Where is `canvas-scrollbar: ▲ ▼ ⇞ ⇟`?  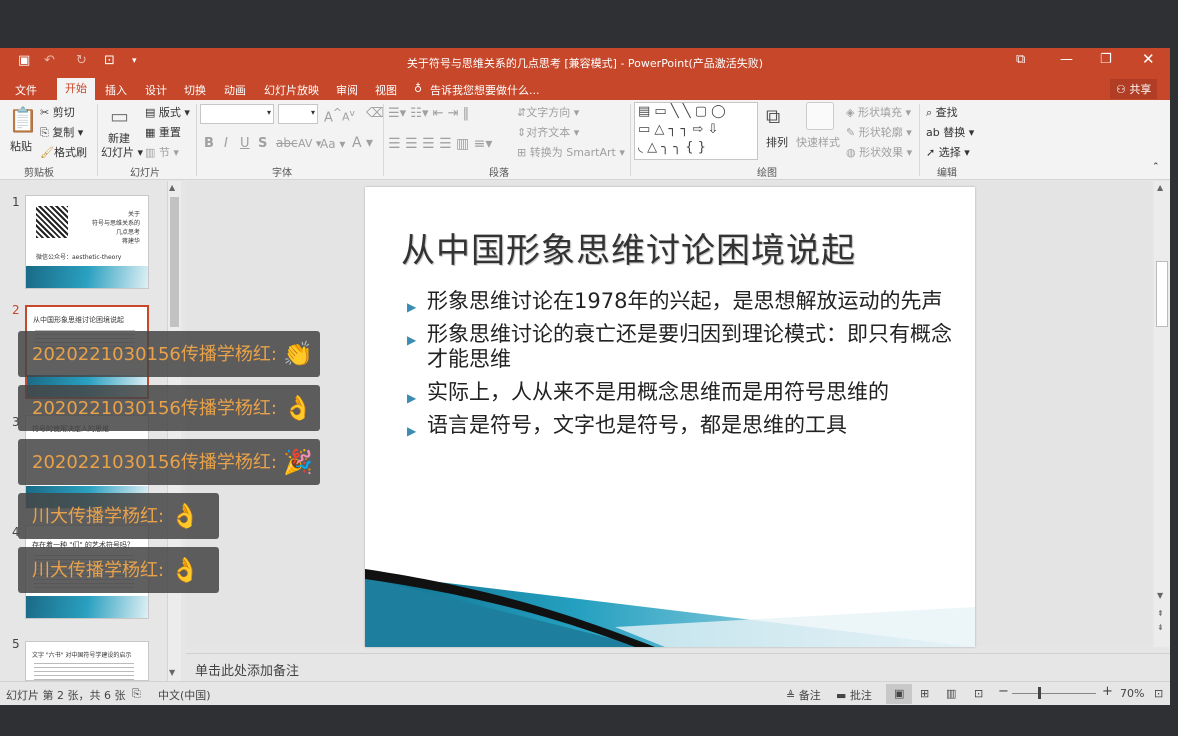
canvas-scrollbar: ▲ ▼ ⇞ ⇟ is located at coordinates (1162, 414).